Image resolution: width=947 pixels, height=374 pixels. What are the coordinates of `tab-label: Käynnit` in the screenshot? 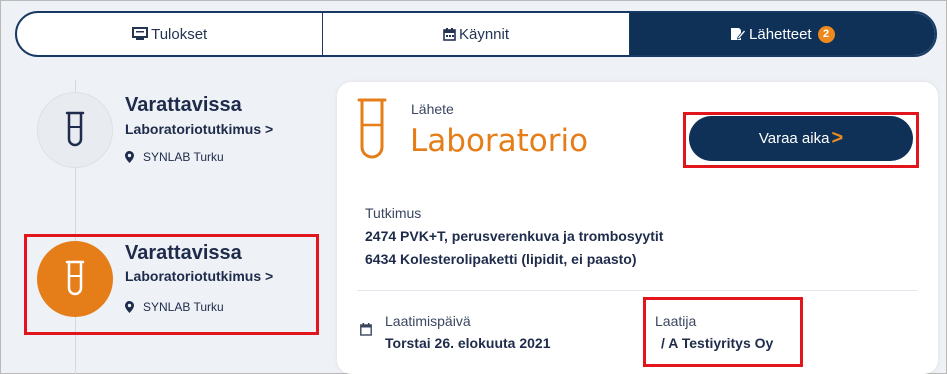 It's located at (484, 34).